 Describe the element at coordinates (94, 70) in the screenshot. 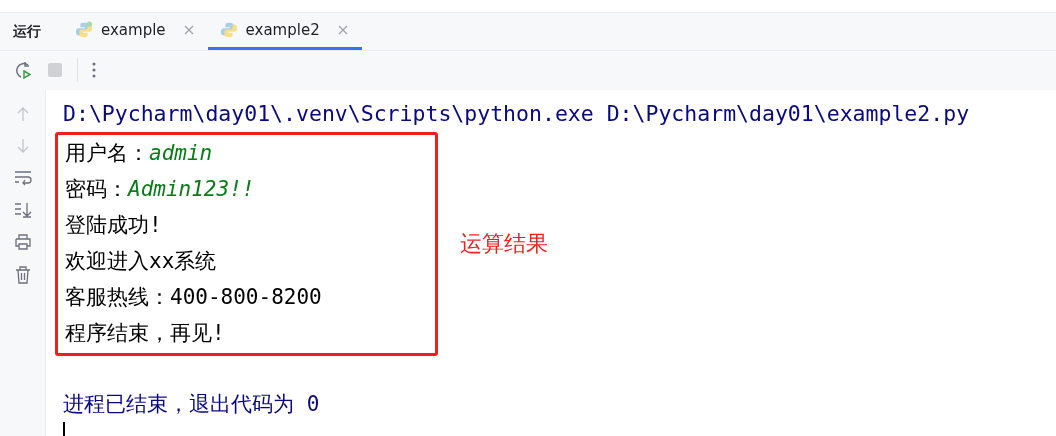

I see `more-icon` at that location.